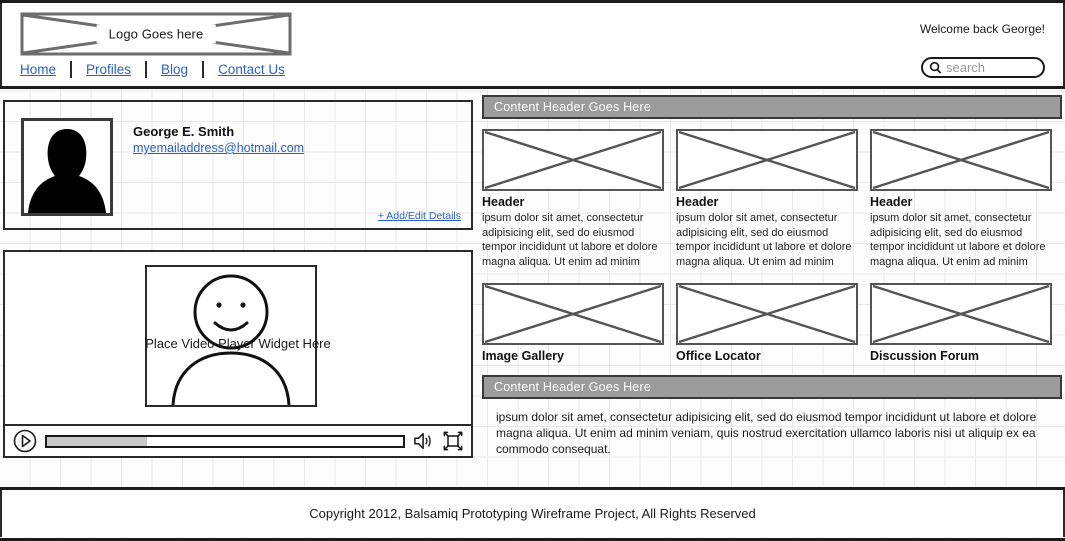 Image resolution: width=1065 pixels, height=541 pixels. Describe the element at coordinates (532, 87) in the screenshot. I see `header-bottom-border` at that location.